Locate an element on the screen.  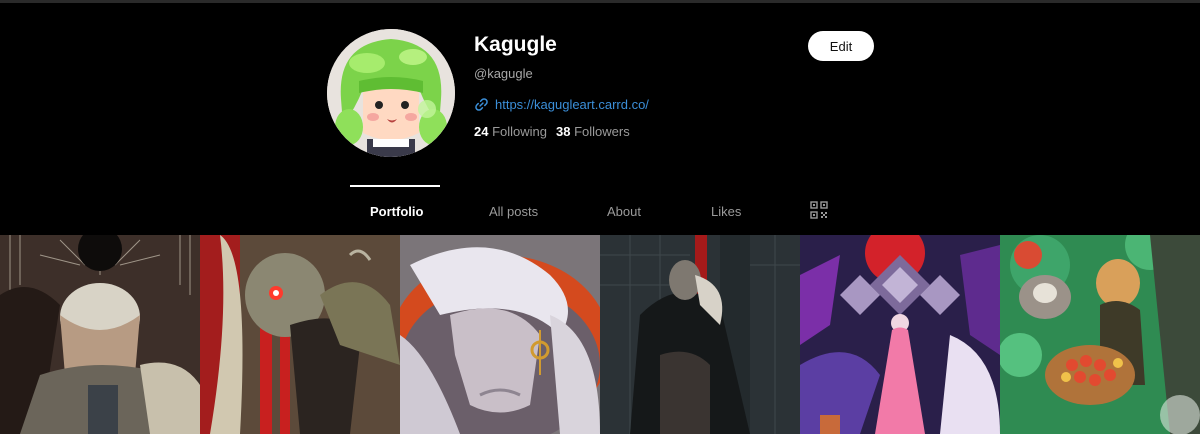
profile-link-text: https://kagugleart.carrd.co/ is located at coordinates (572, 104).